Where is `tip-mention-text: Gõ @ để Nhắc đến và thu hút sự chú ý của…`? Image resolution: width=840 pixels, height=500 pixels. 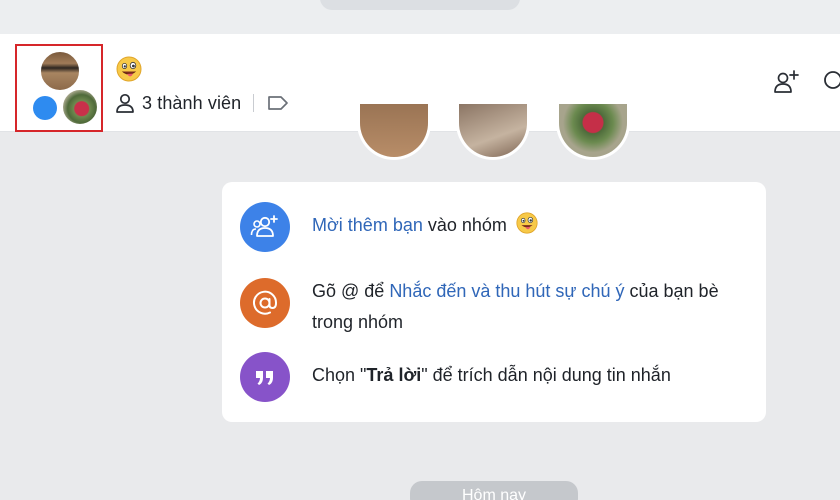 tip-mention-text: Gõ @ để Nhắc đến và thu hút sự chú ý của… is located at coordinates (532, 307).